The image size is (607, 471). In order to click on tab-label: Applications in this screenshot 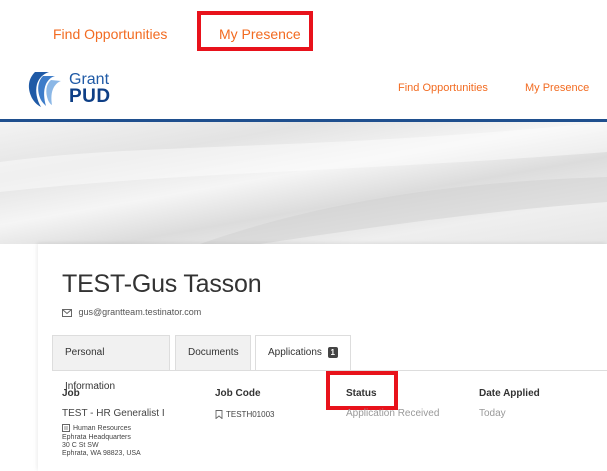, I will do `click(295, 352)`.